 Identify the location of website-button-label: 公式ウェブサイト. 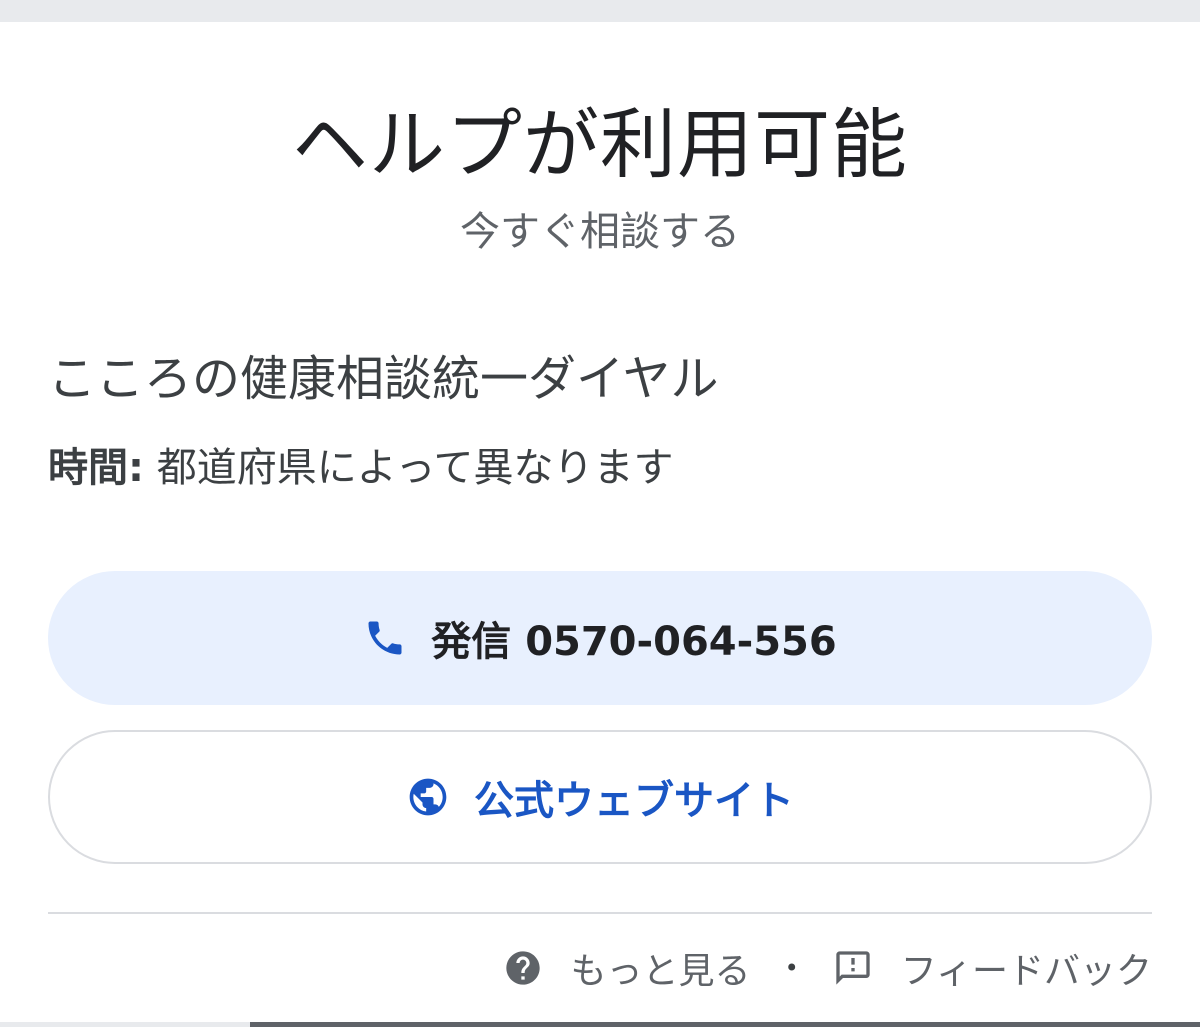
(634, 801).